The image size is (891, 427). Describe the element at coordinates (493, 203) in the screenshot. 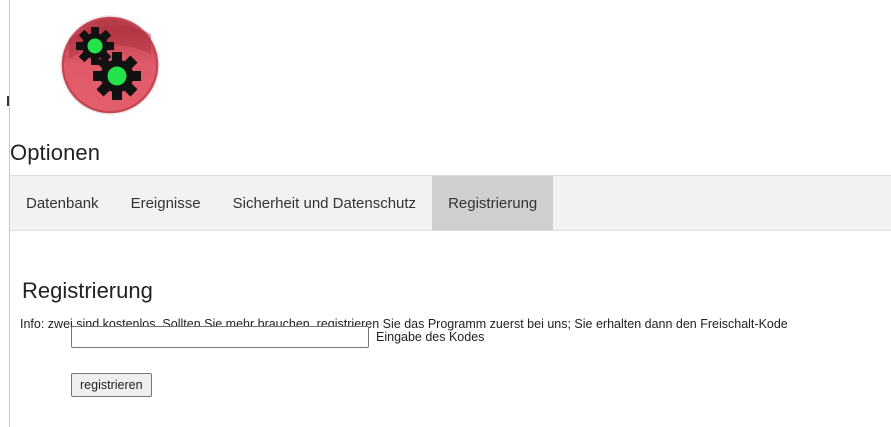

I see `tab-registrierung: Registrierung` at that location.